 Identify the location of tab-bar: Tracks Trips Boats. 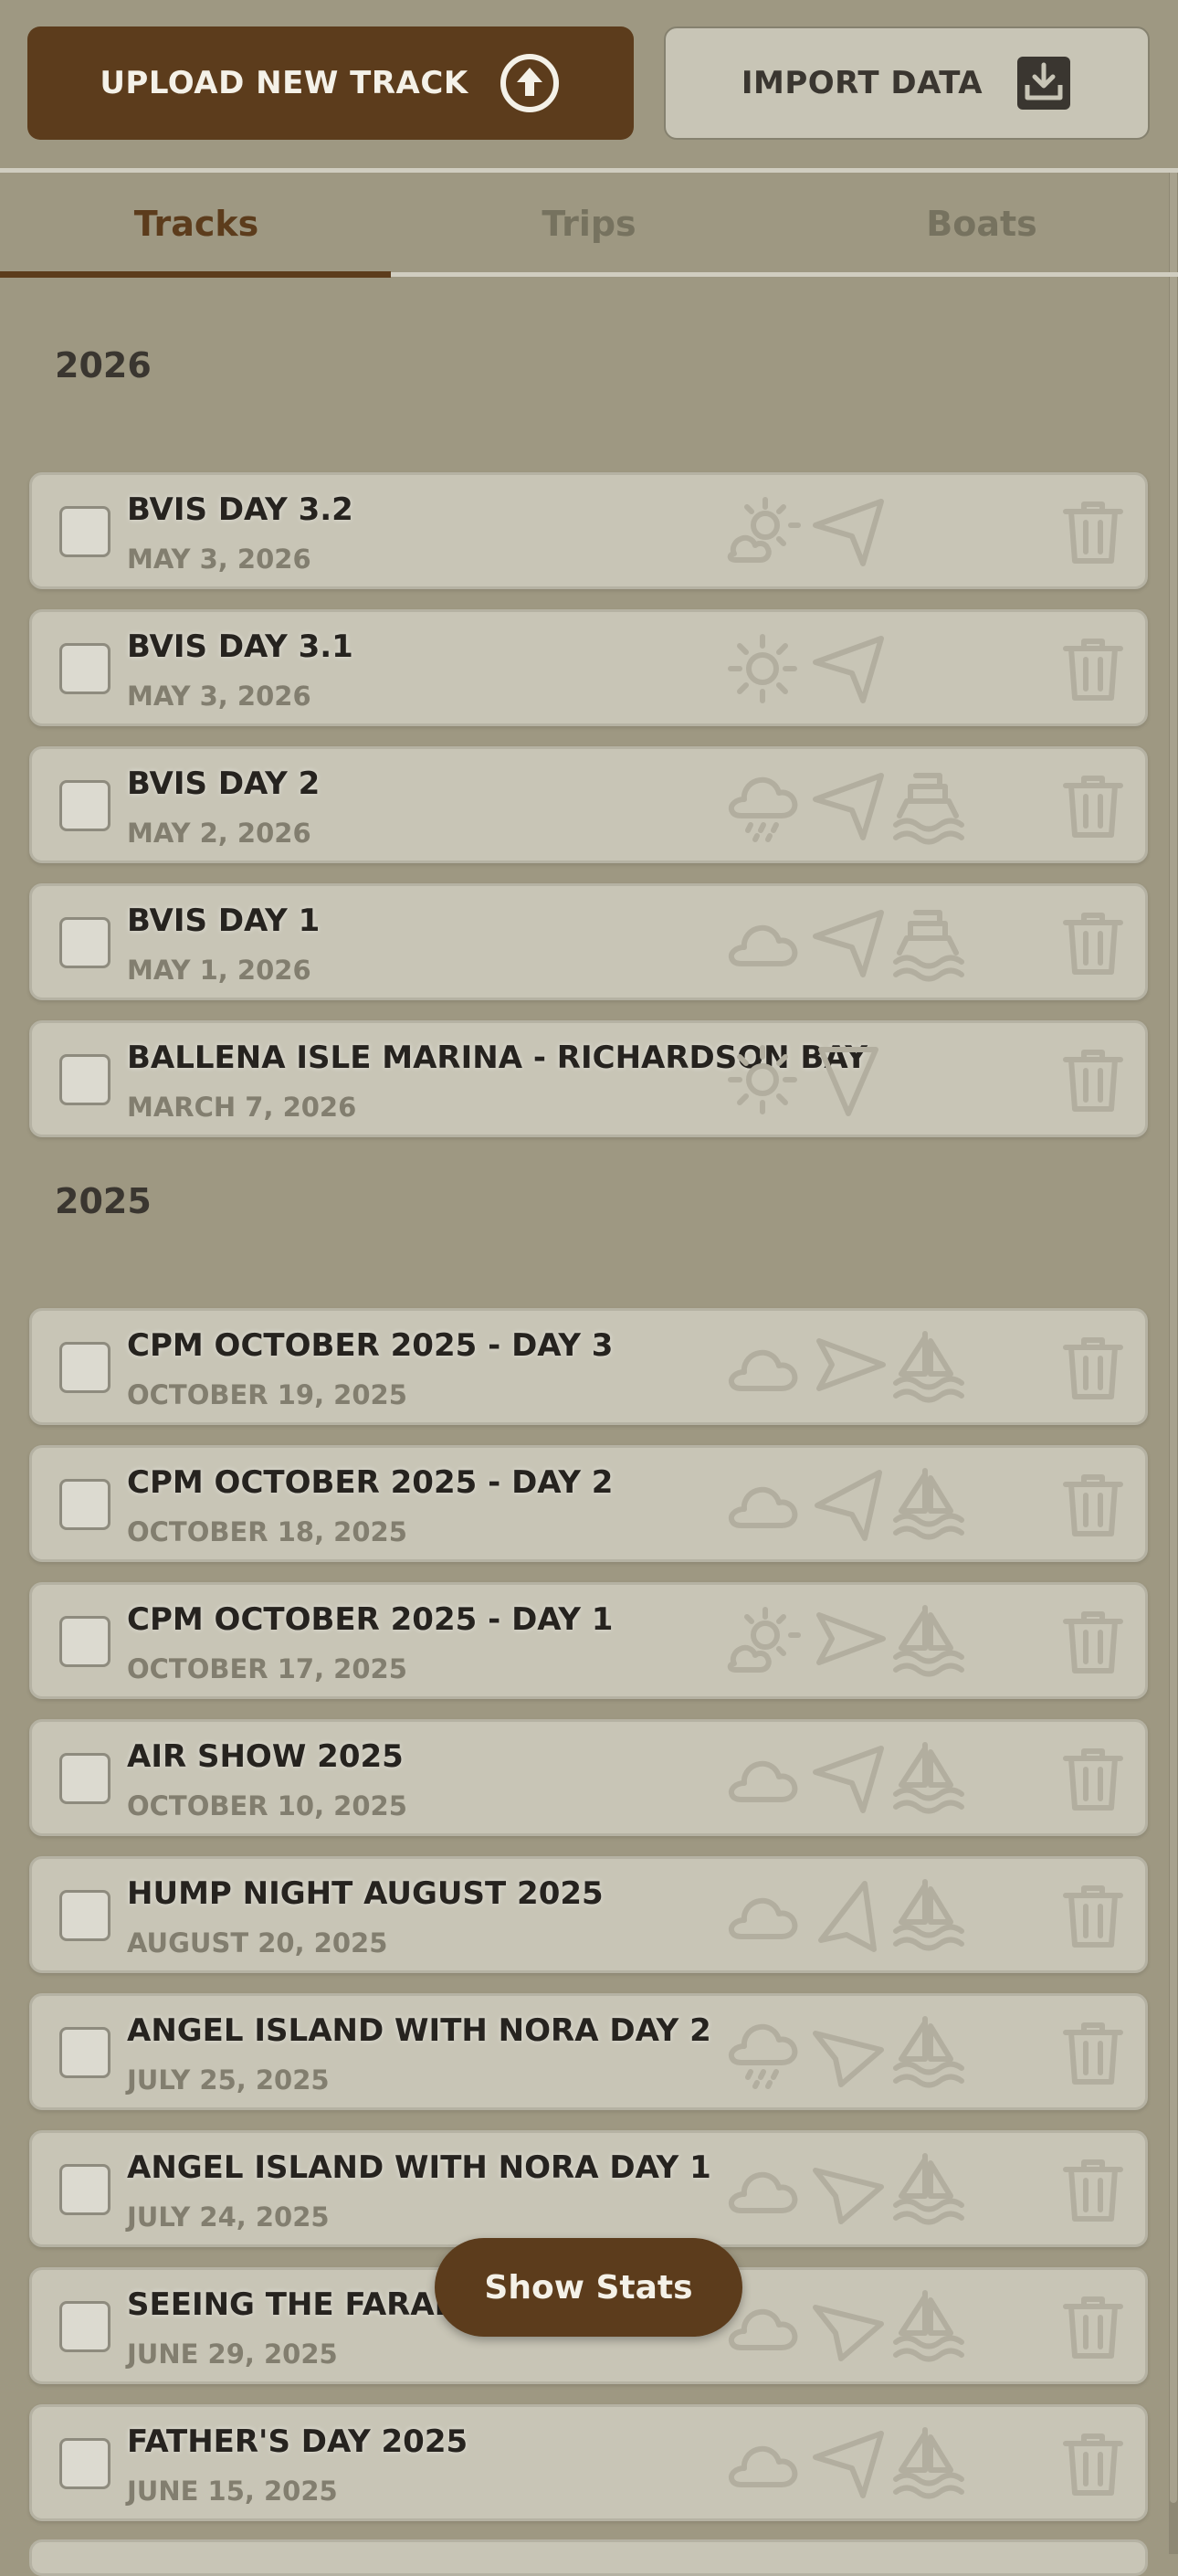
(589, 224).